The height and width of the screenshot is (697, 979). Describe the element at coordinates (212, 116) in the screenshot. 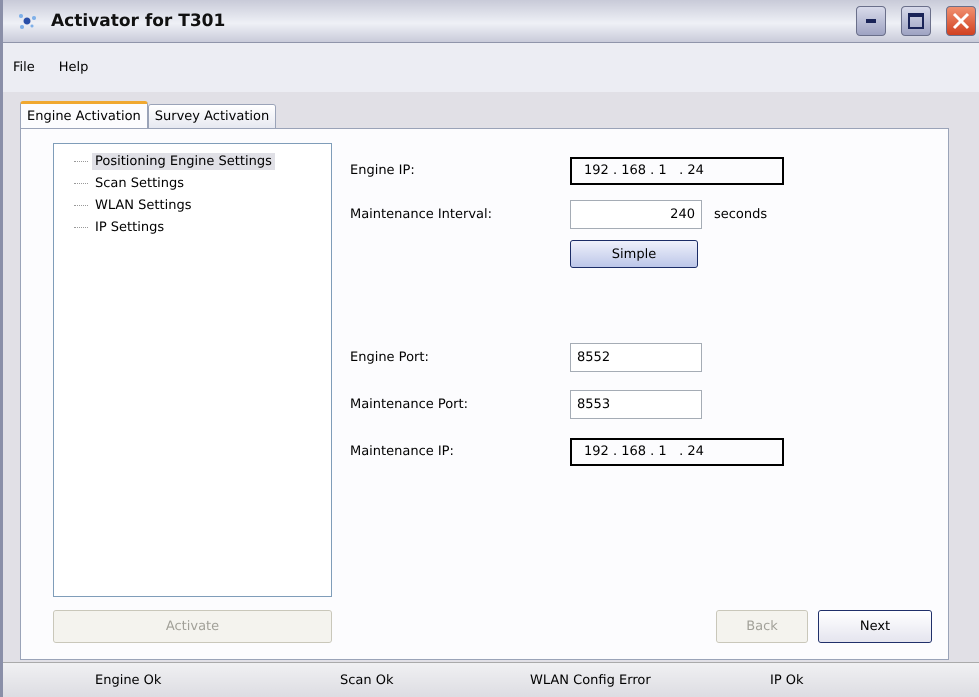

I see `tab: Survey Activation` at that location.